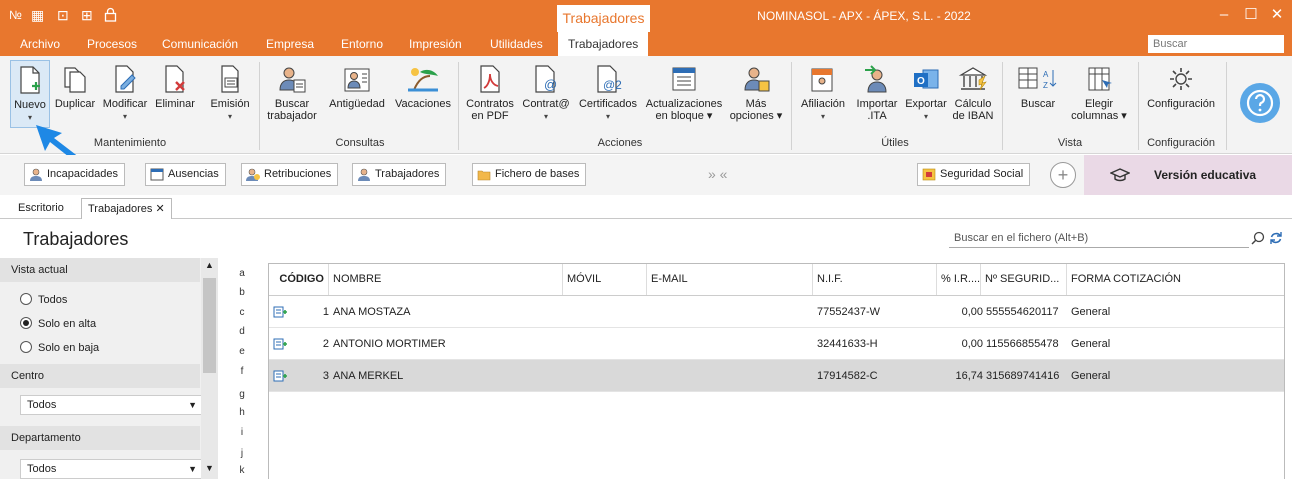 The height and width of the screenshot is (479, 1292). Describe the element at coordinates (973, 91) in the screenshot. I see `calculo-iban-button: Cálculo de IBAN` at that location.